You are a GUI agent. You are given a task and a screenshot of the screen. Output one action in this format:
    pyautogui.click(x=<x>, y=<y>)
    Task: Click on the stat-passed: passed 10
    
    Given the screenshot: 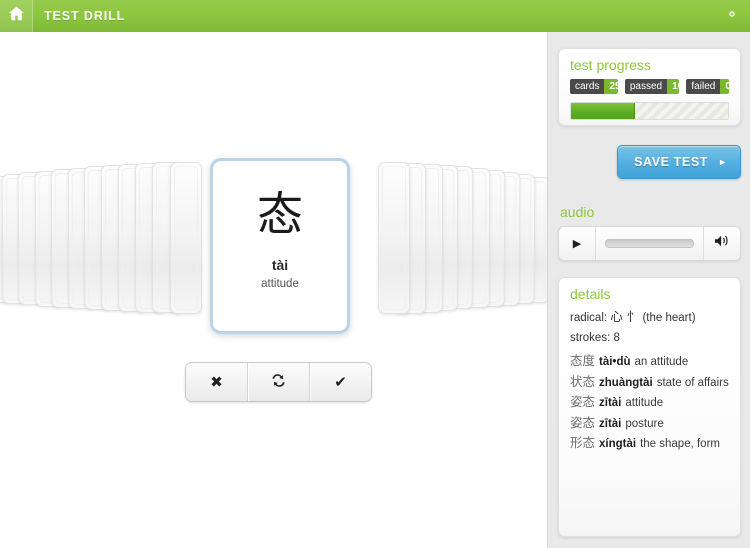 What is the action you would take?
    pyautogui.click(x=652, y=86)
    